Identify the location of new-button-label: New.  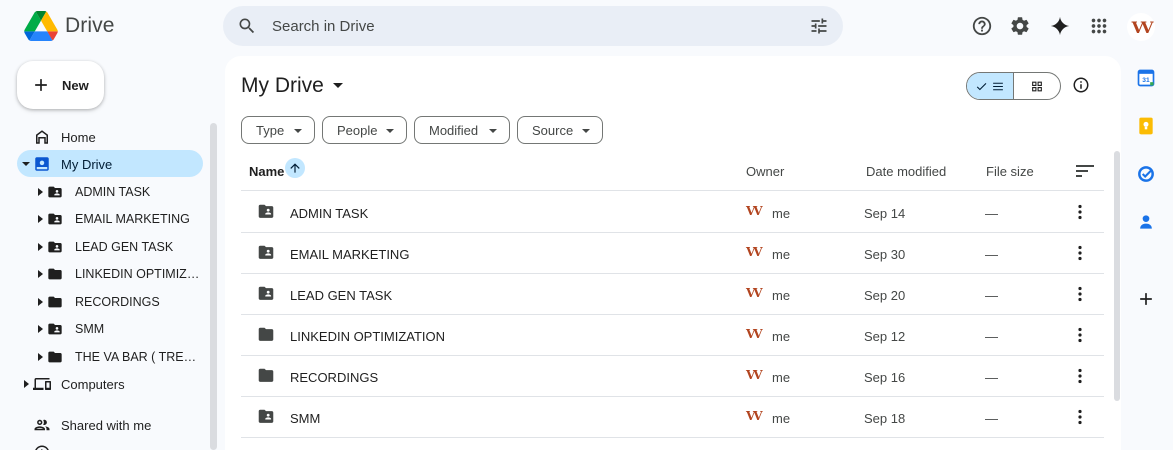
(75, 85).